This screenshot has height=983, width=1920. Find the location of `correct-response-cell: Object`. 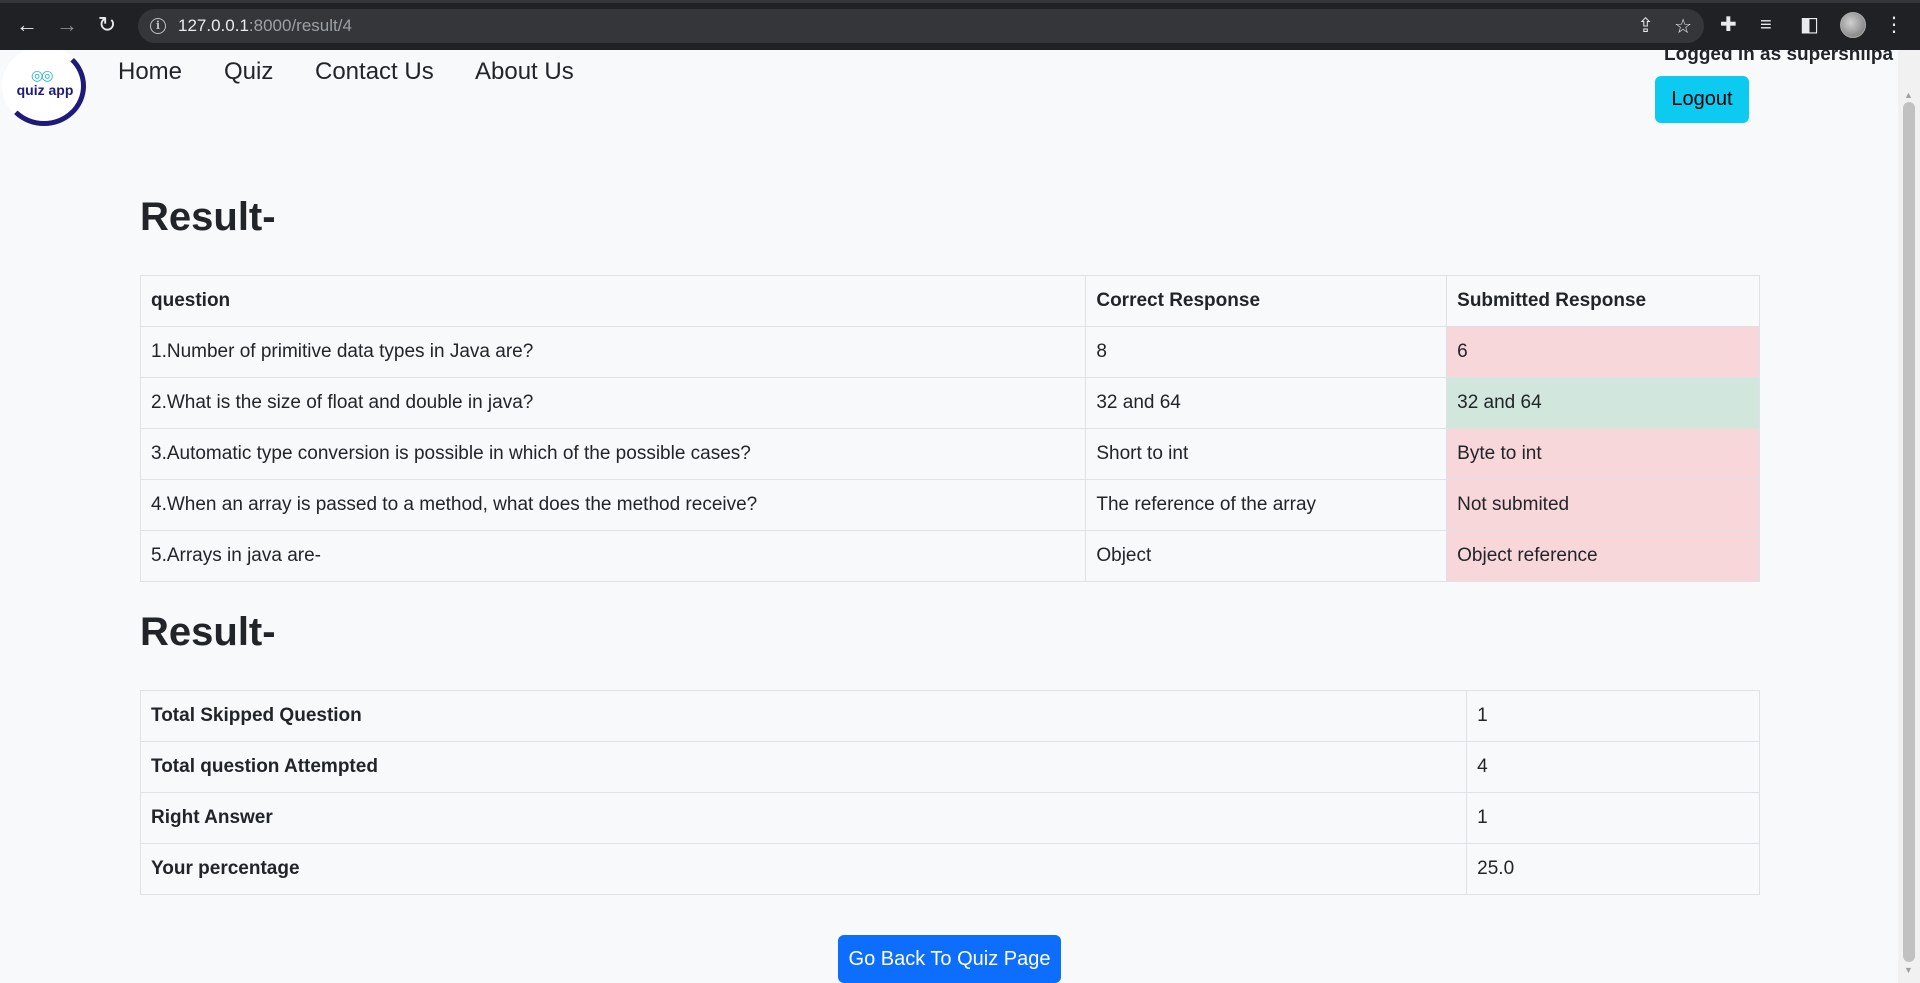

correct-response-cell: Object is located at coordinates (1266, 556).